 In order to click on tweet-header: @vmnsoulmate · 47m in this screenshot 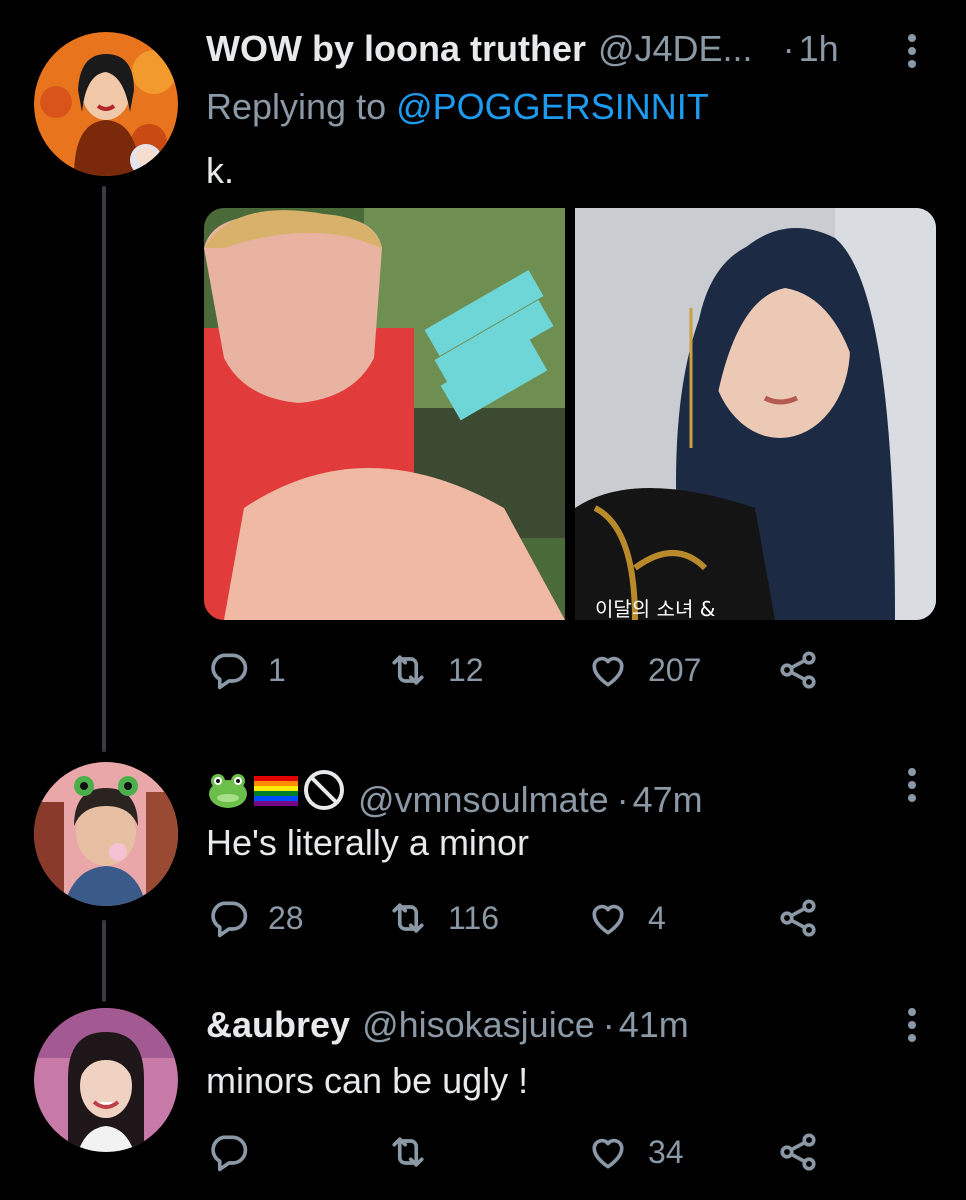, I will do `click(454, 794)`.